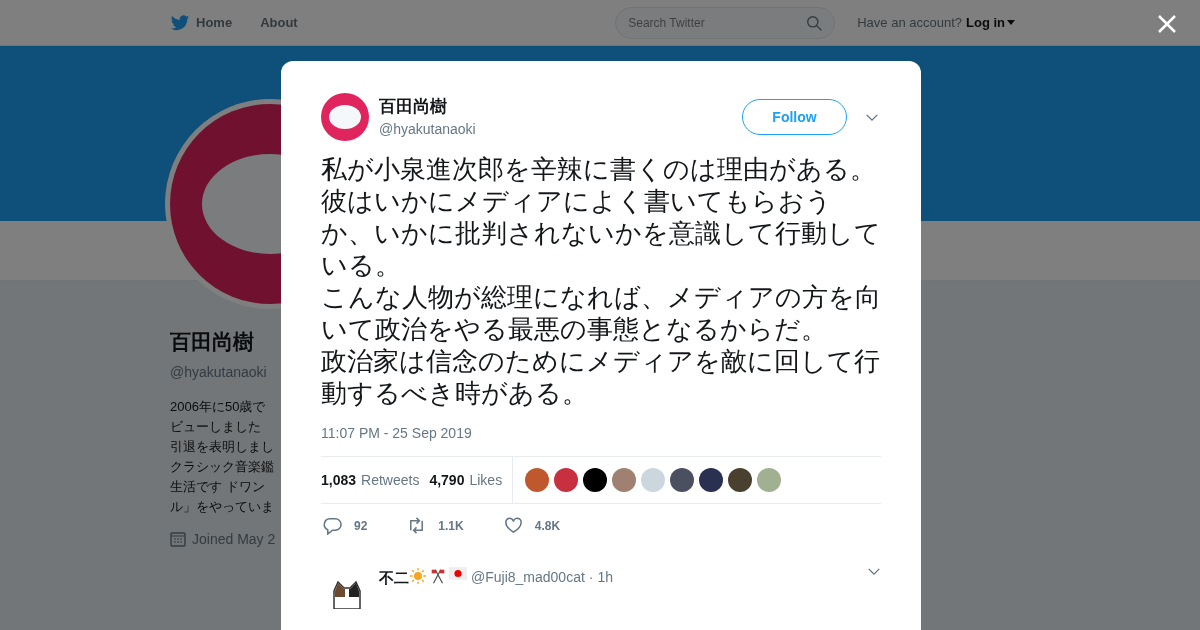 The image size is (1200, 630). I want to click on search-field: Search Twitter, so click(725, 22).